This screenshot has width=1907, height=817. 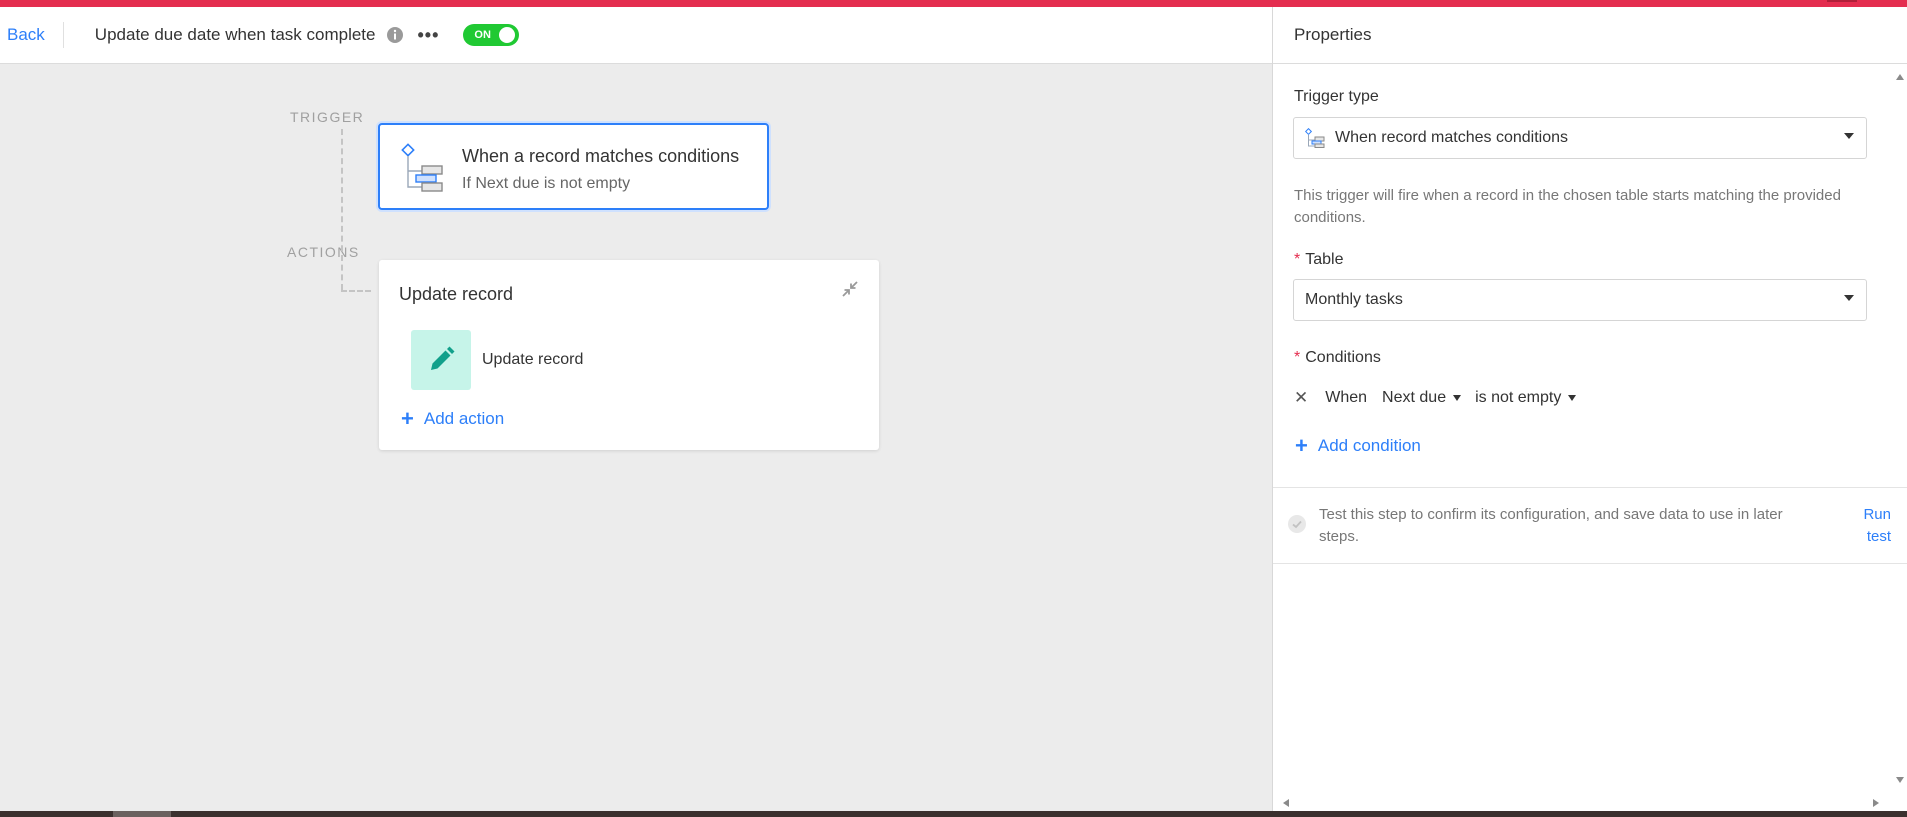 What do you see at coordinates (546, 183) in the screenshot?
I see `trigger-card-subtitle: If Next due is not empty` at bounding box center [546, 183].